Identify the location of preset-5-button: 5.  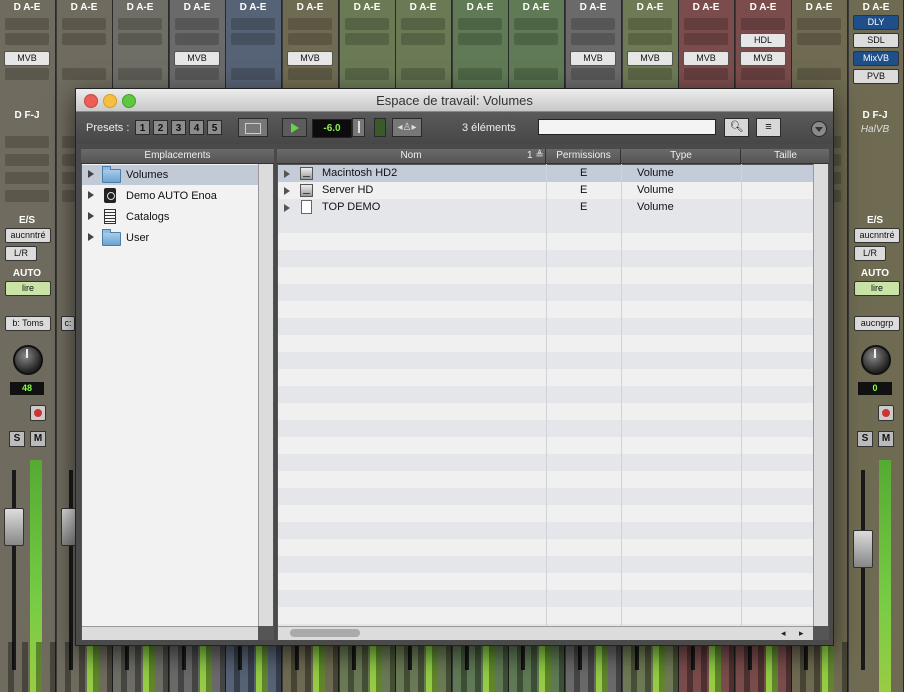
(214, 127).